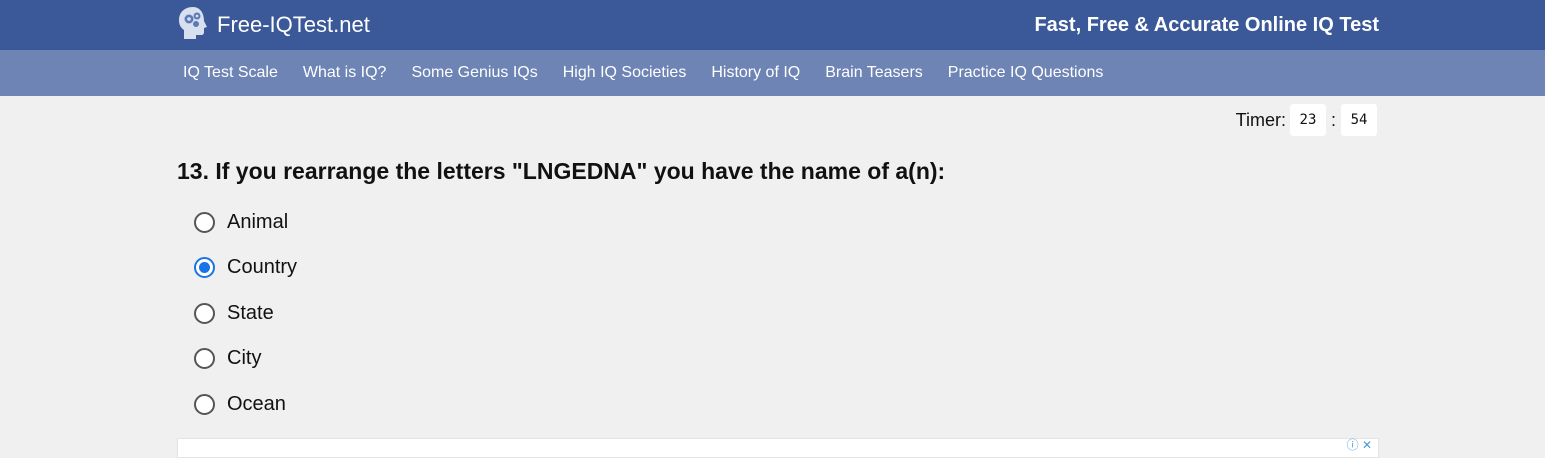 Image resolution: width=1545 pixels, height=458 pixels. What do you see at coordinates (1359, 445) in the screenshot?
I see `ad-controls: ⓘ ✕` at bounding box center [1359, 445].